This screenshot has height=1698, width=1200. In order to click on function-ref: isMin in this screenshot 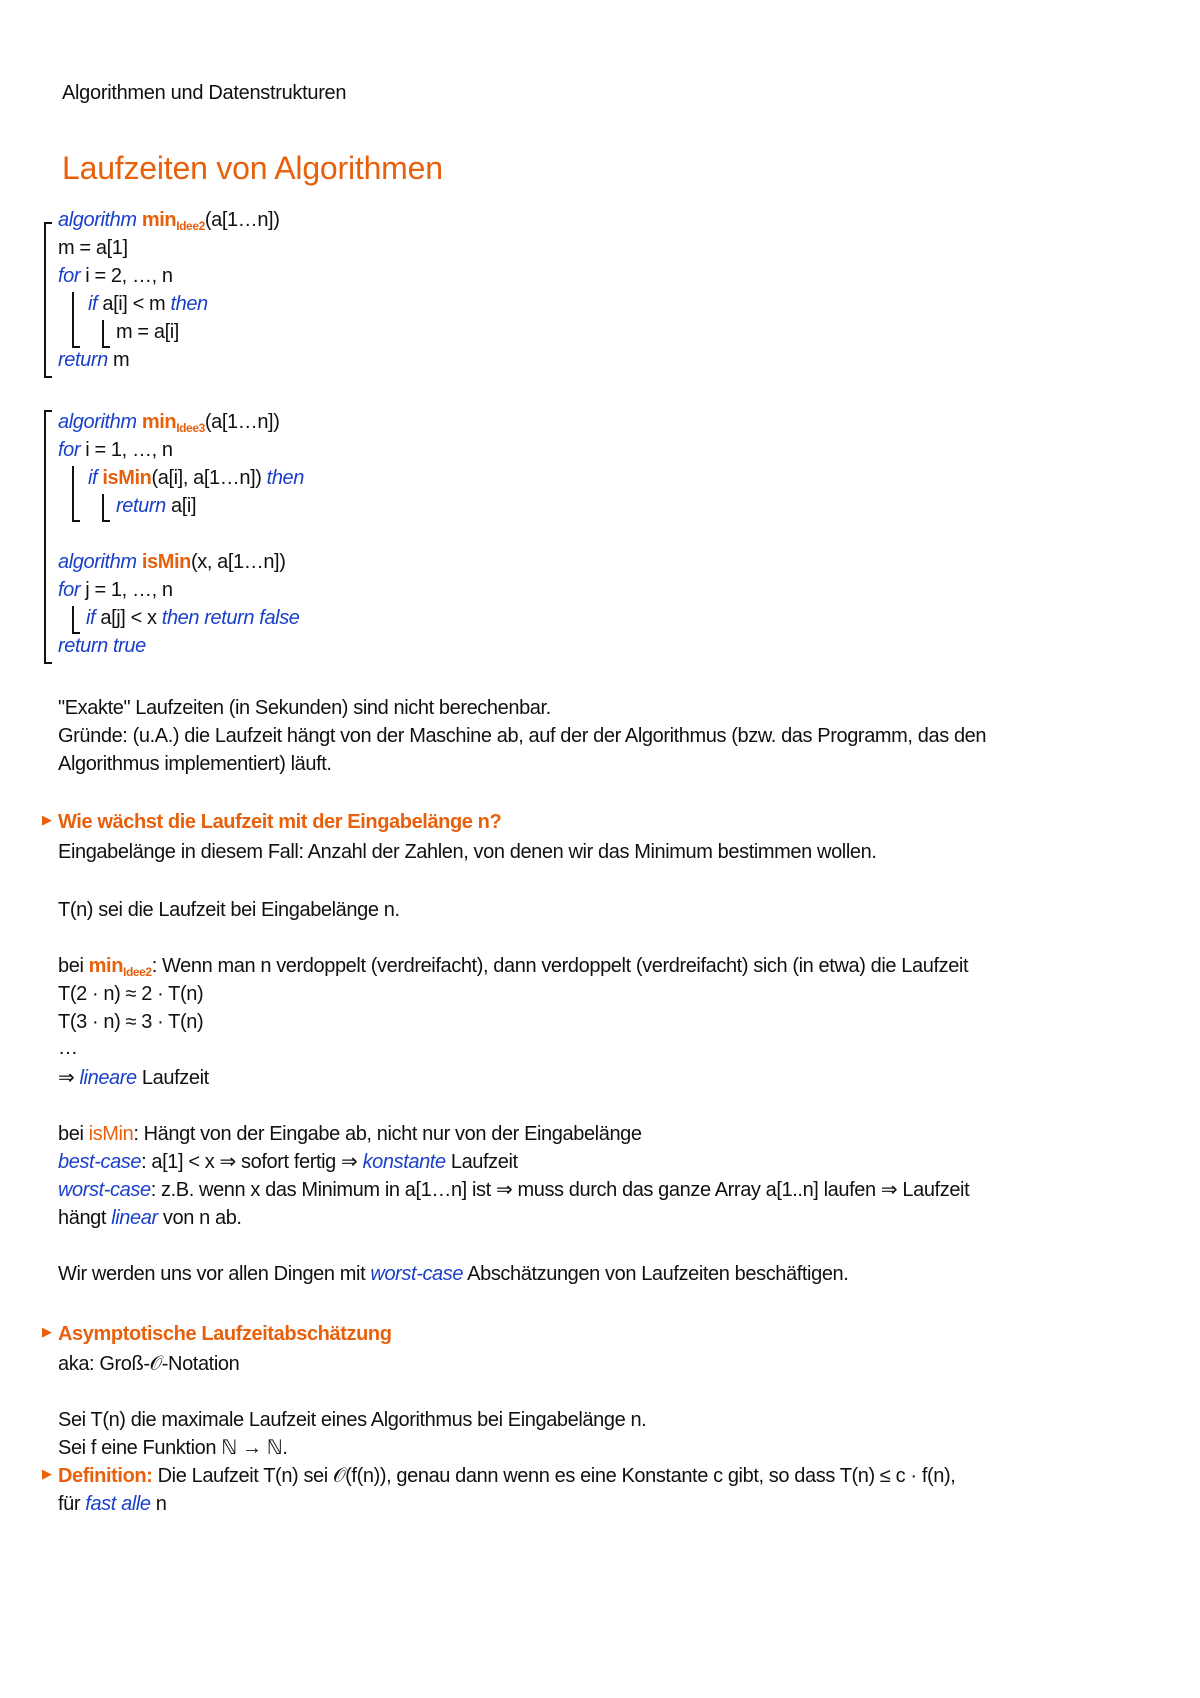, I will do `click(111, 1134)`.